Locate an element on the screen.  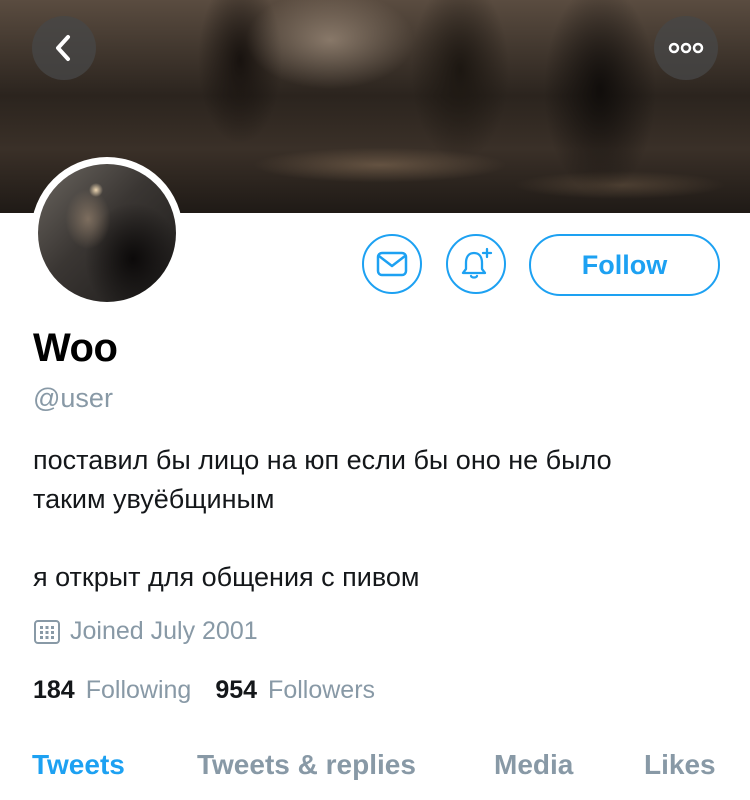
display-name: Woo is located at coordinates (75, 348).